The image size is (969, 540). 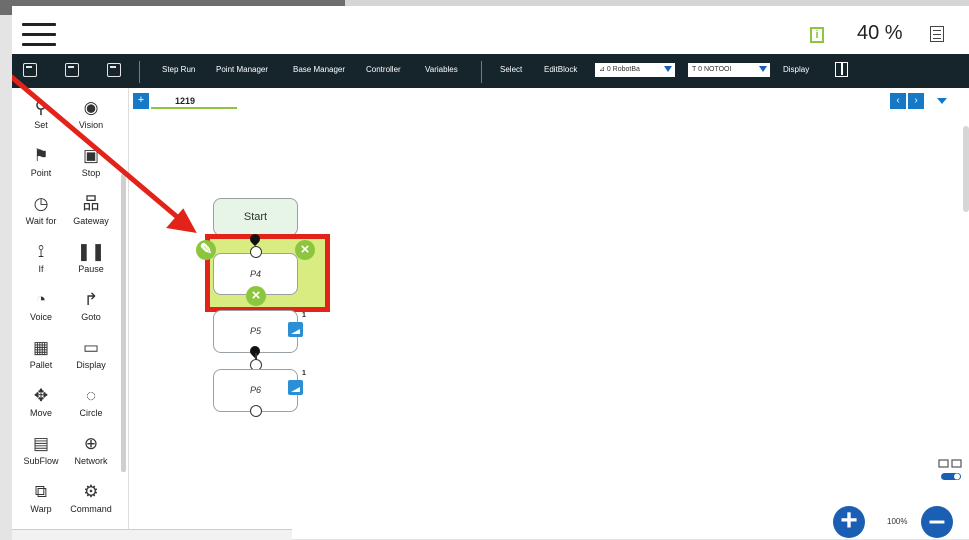 What do you see at coordinates (560, 69) in the screenshot?
I see `editblock-button: EditBlock` at bounding box center [560, 69].